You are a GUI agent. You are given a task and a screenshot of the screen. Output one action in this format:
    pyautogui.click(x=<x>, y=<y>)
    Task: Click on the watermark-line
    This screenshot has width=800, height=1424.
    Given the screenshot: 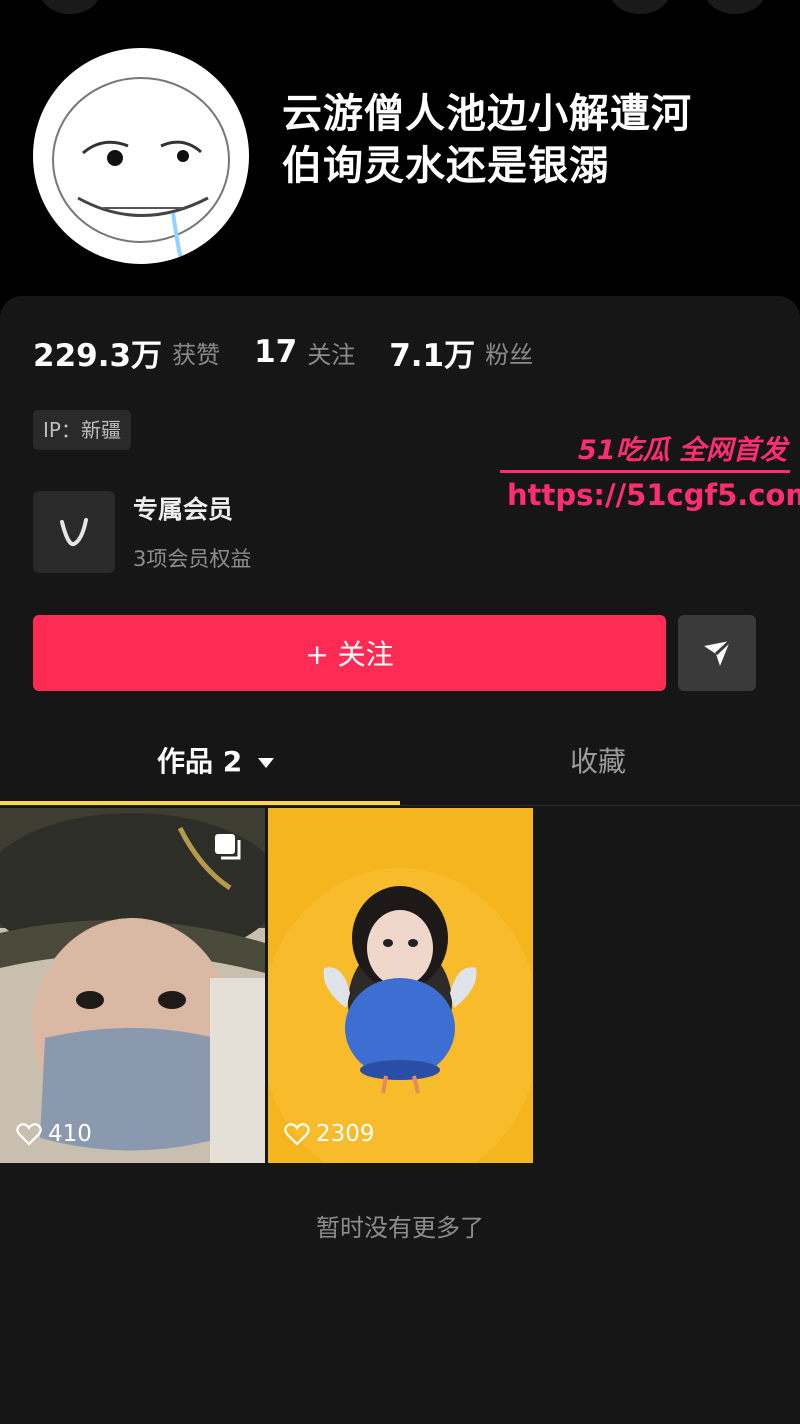 What is the action you would take?
    pyautogui.click(x=645, y=471)
    